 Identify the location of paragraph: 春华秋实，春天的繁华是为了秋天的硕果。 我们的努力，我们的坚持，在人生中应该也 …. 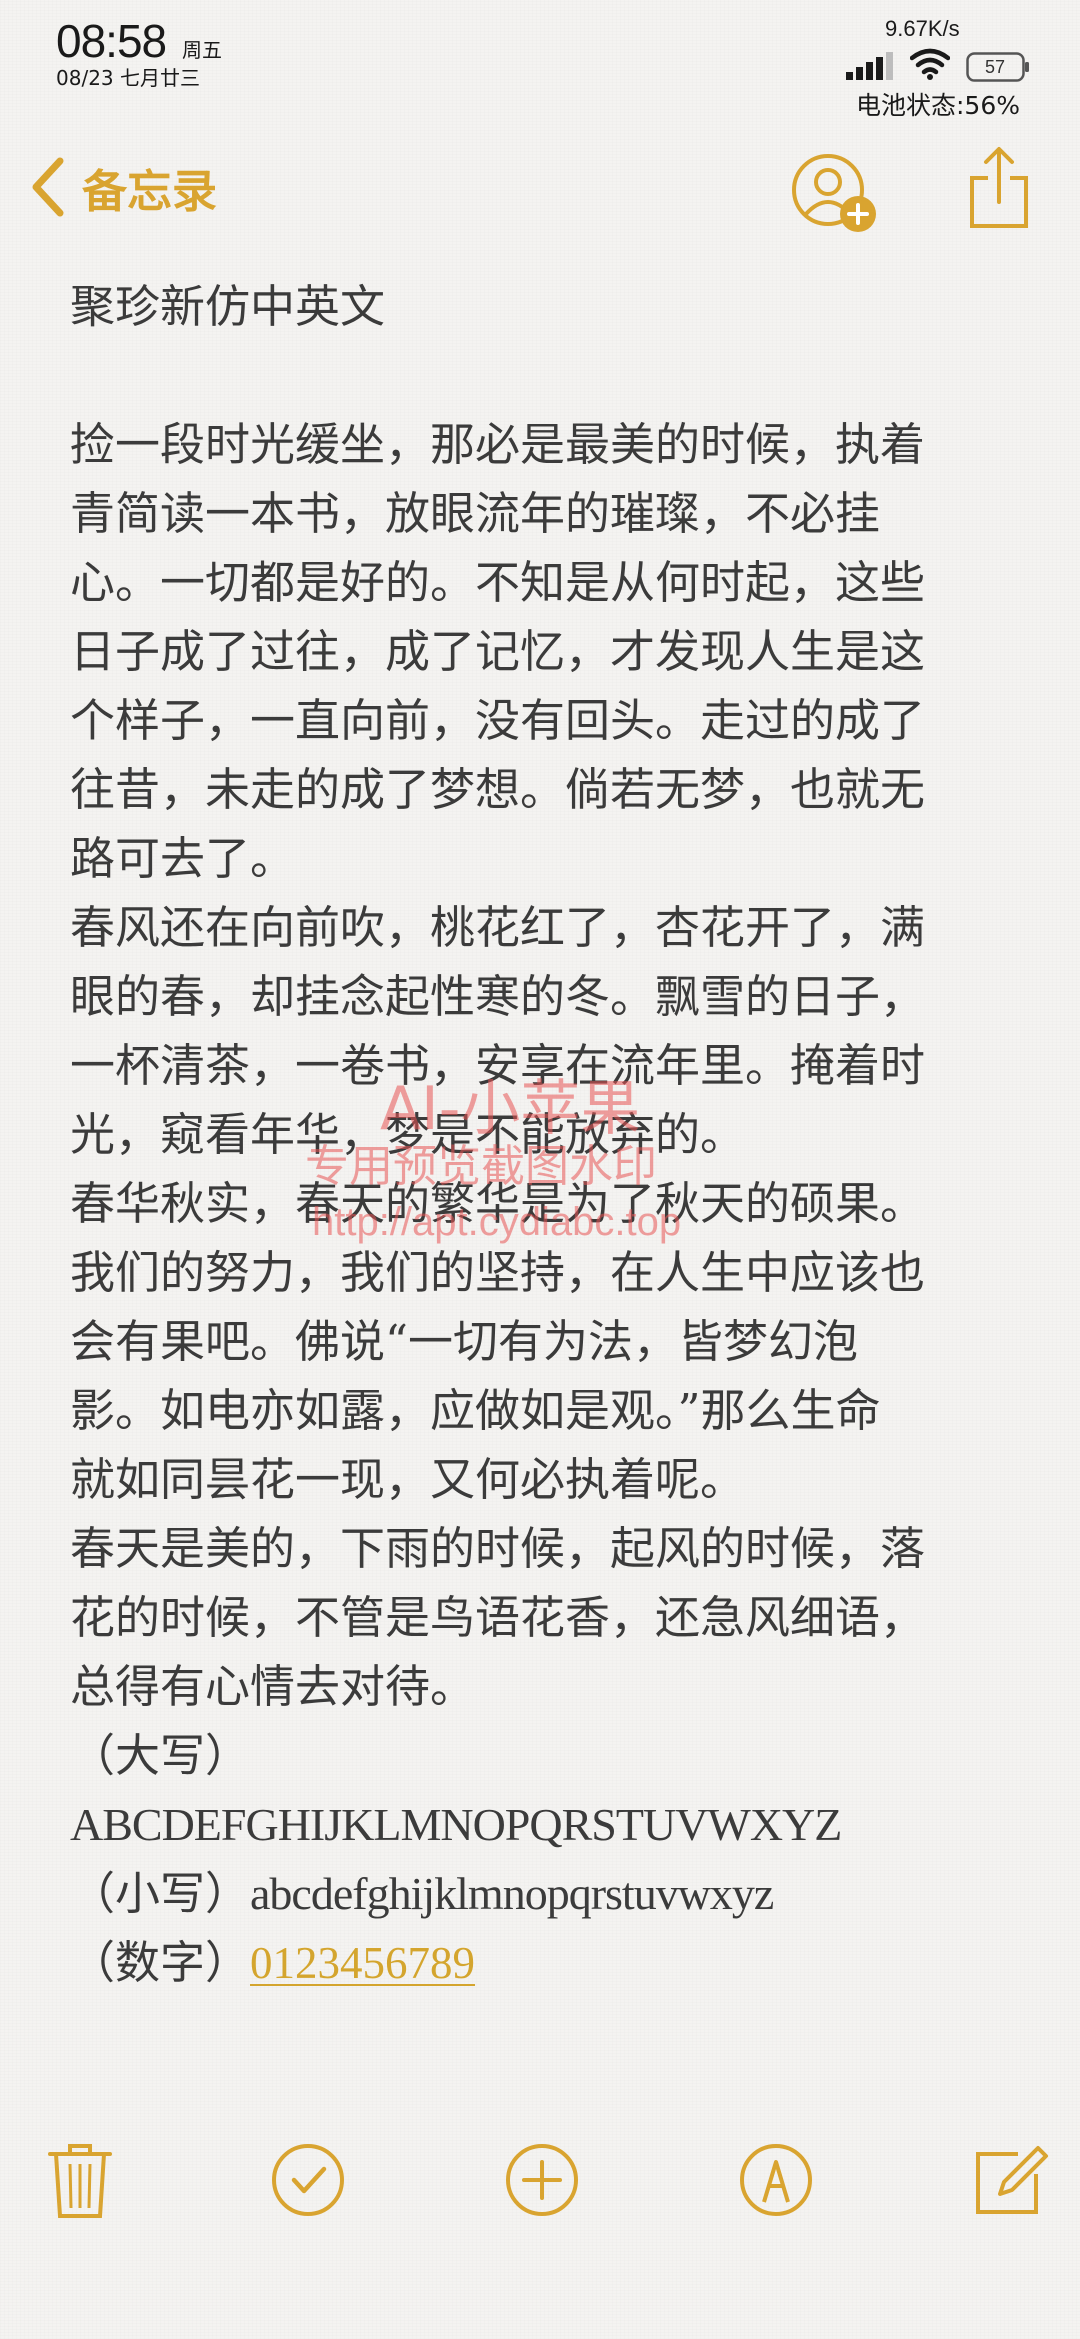
(550, 1341).